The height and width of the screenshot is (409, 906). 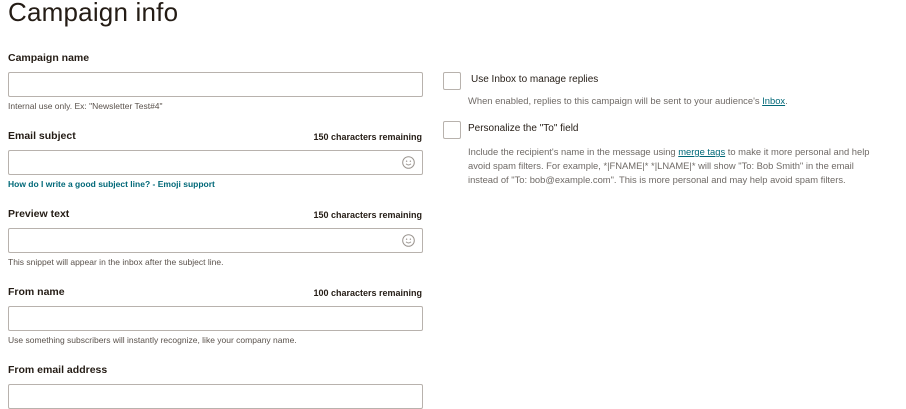 I want to click on inbox-link: Inbox, so click(x=773, y=100).